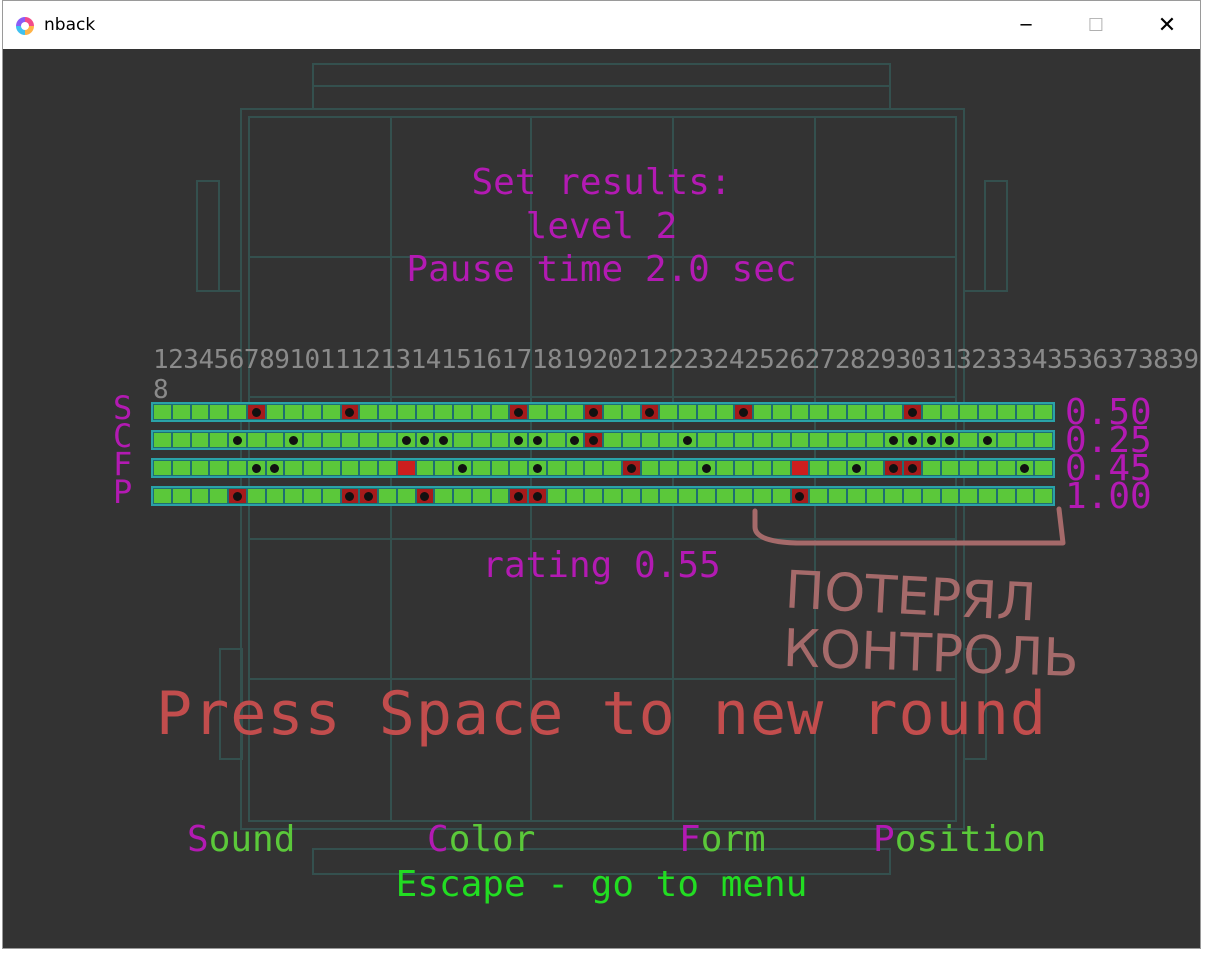 This screenshot has height=956, width=1212. I want to click on legend-key-letter: C, so click(438, 839).